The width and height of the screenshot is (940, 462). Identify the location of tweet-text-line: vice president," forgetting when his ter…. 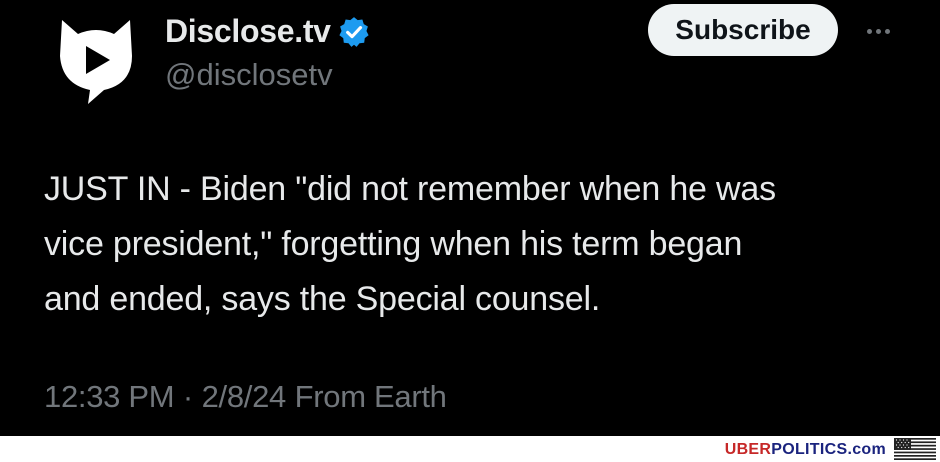
(393, 244).